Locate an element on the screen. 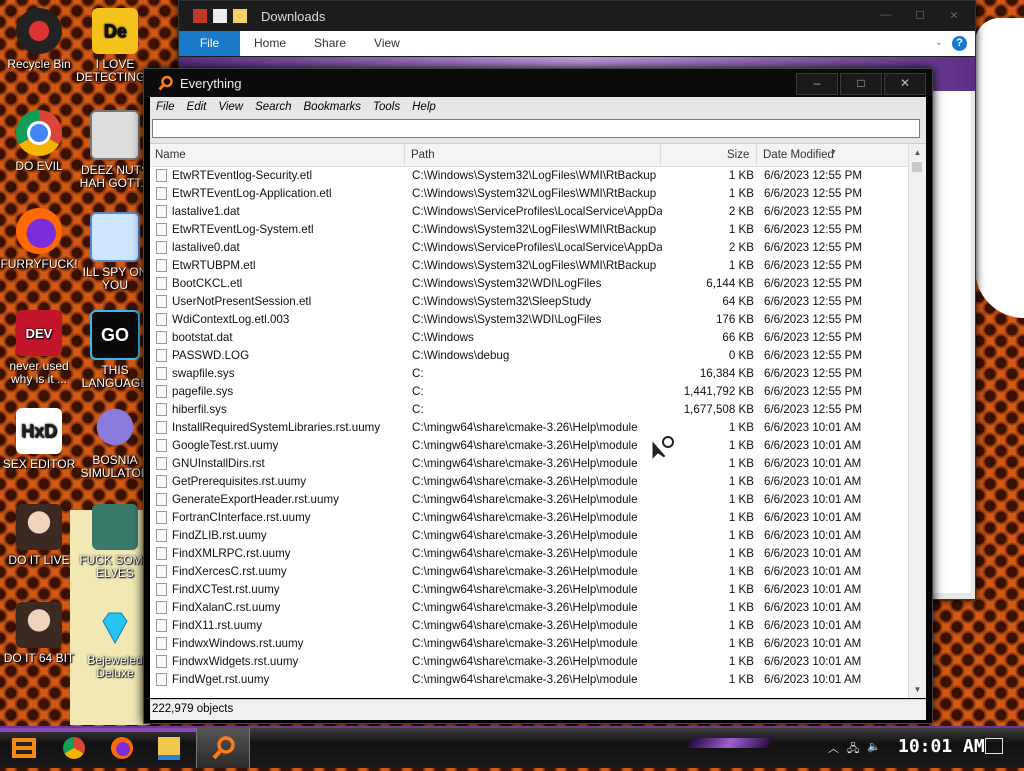 This screenshot has height=771, width=1024. scrollbar-thumb is located at coordinates (917, 167).